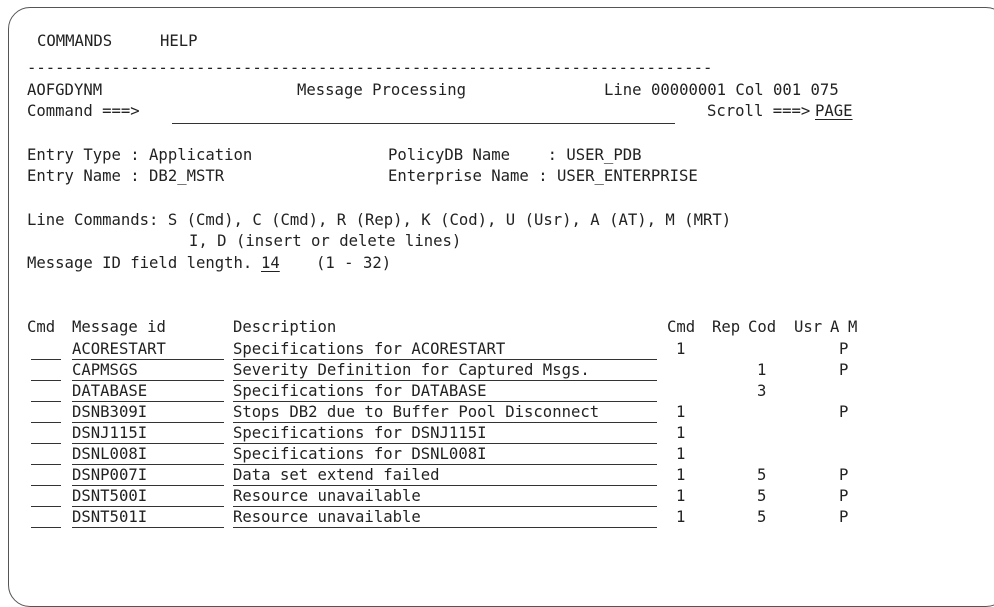 The width and height of the screenshot is (994, 607). What do you see at coordinates (726, 327) in the screenshot?
I see `col-header-rep: Rep` at bounding box center [726, 327].